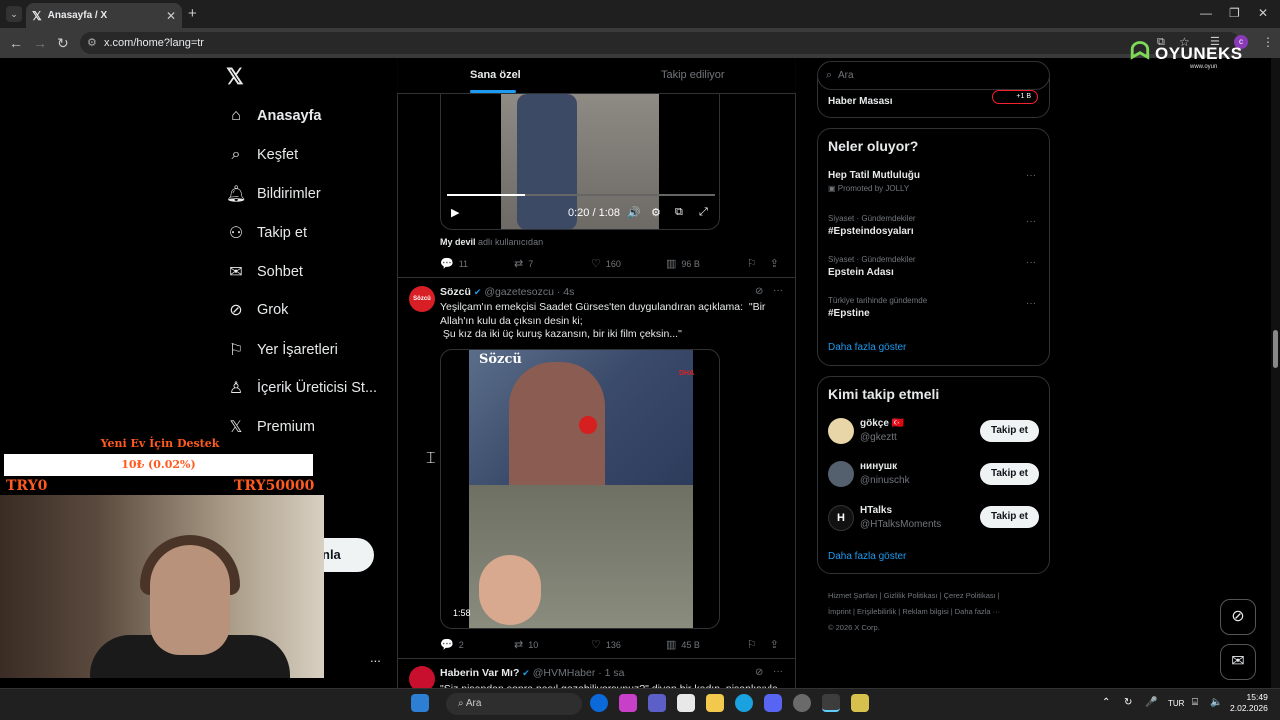 The width and height of the screenshot is (1280, 720). I want to click on avatar: Sözcü, so click(422, 299).